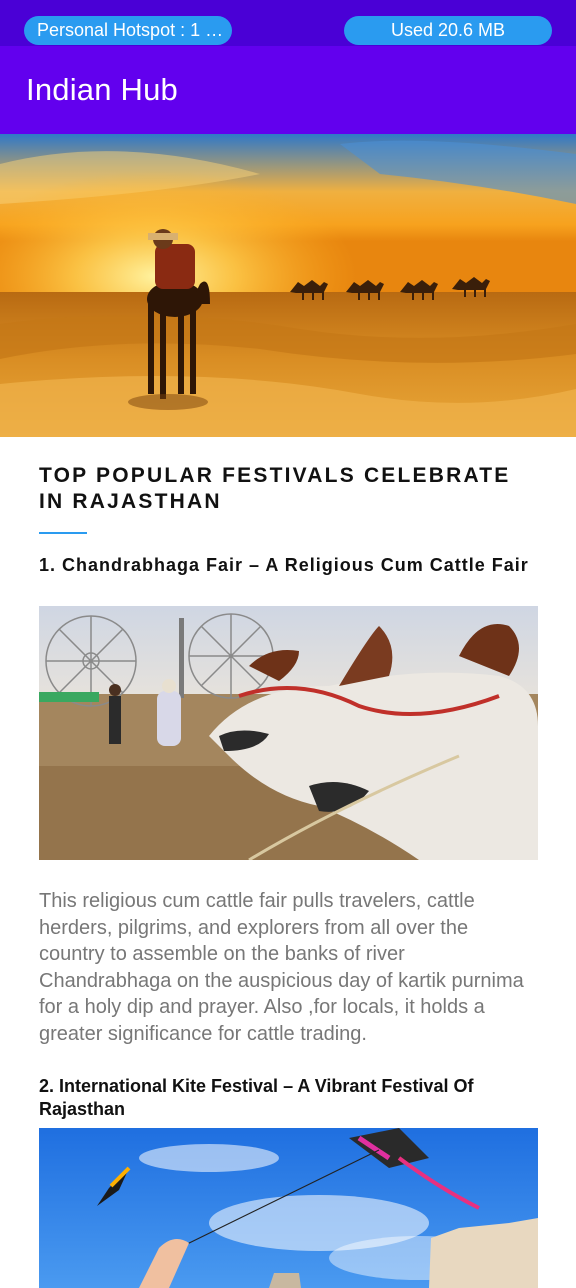  Describe the element at coordinates (288, 1208) in the screenshot. I see `kite-festival-photo` at that location.